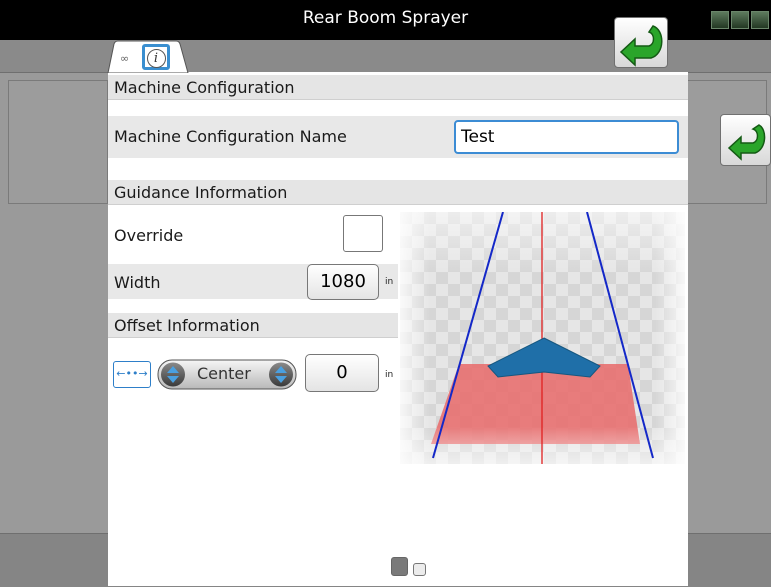  Describe the element at coordinates (389, 282) in the screenshot. I see `width-unit: in` at that location.